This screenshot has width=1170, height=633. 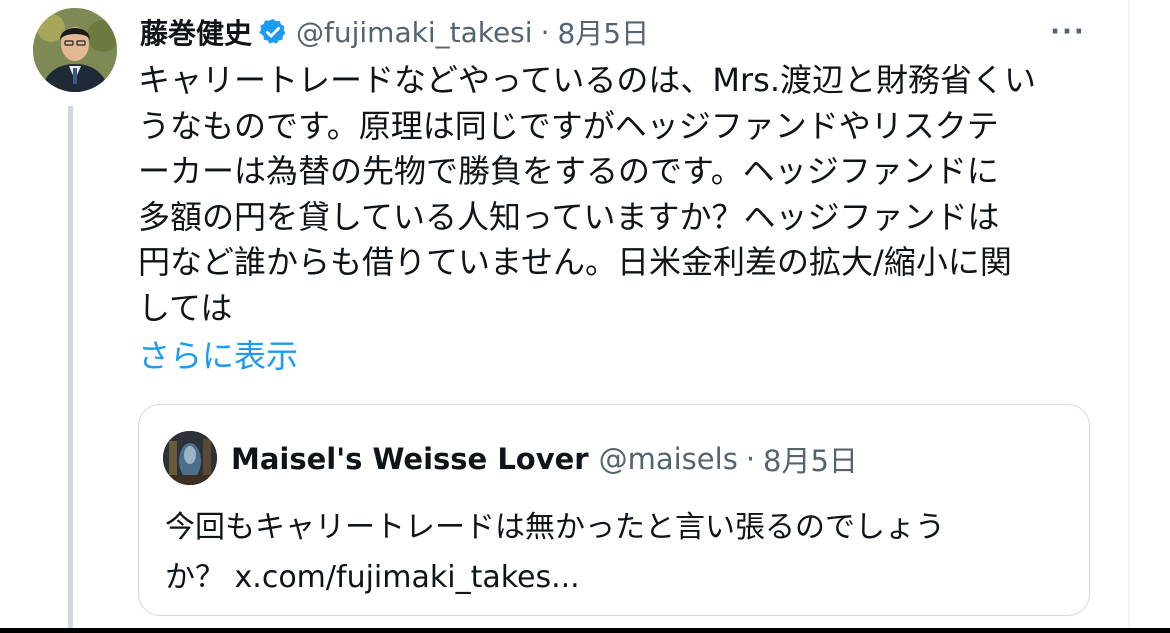 I want to click on tweet-header: 藤巻健史 @fujimaki_takesi · 8月5日, so click(x=394, y=32).